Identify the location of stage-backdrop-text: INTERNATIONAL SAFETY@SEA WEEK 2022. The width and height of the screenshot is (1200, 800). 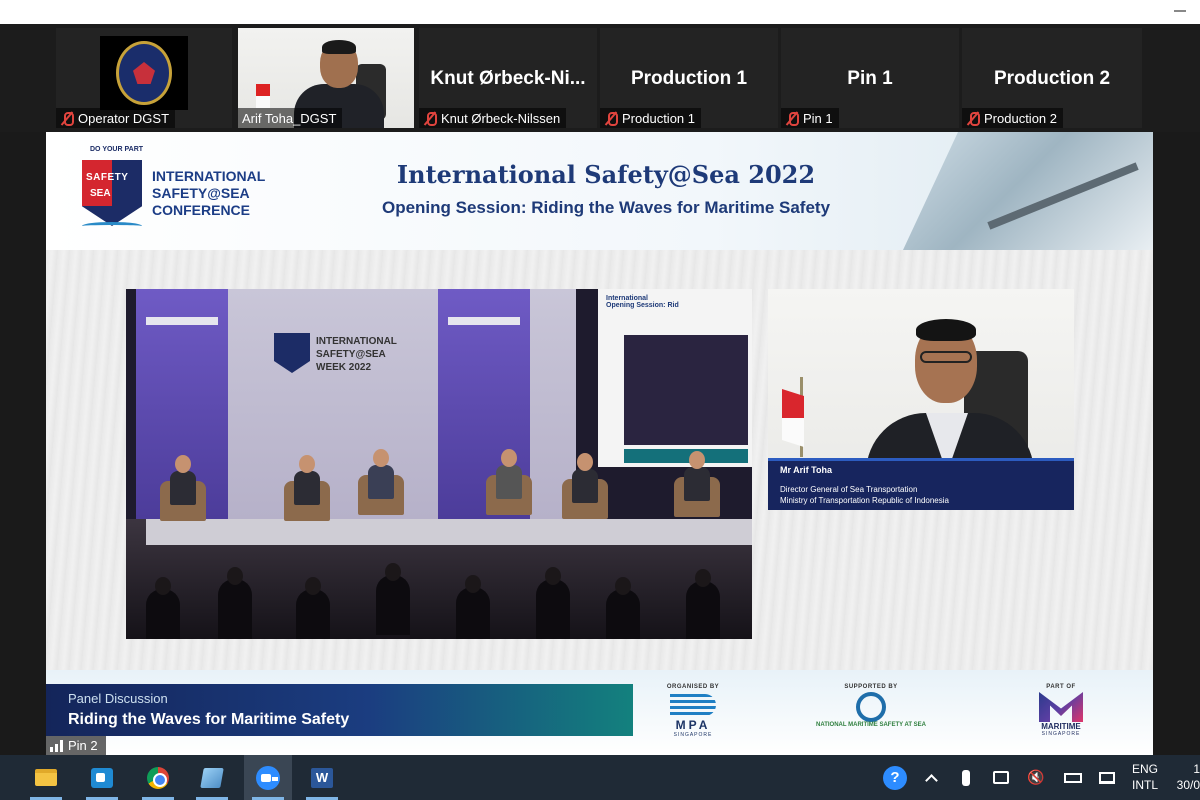
(356, 354).